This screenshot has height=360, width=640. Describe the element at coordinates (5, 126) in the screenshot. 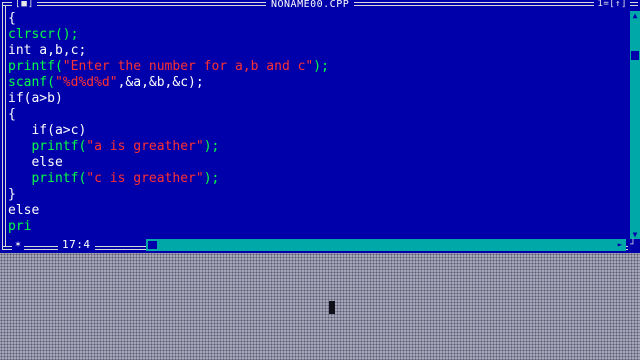

I see `window-frame-left-inner` at that location.